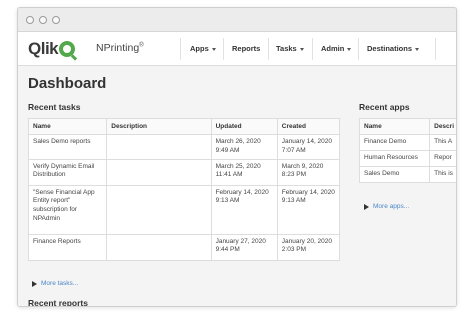 This screenshot has height=318, width=474. I want to click on column-header-updated: Updated, so click(244, 126).